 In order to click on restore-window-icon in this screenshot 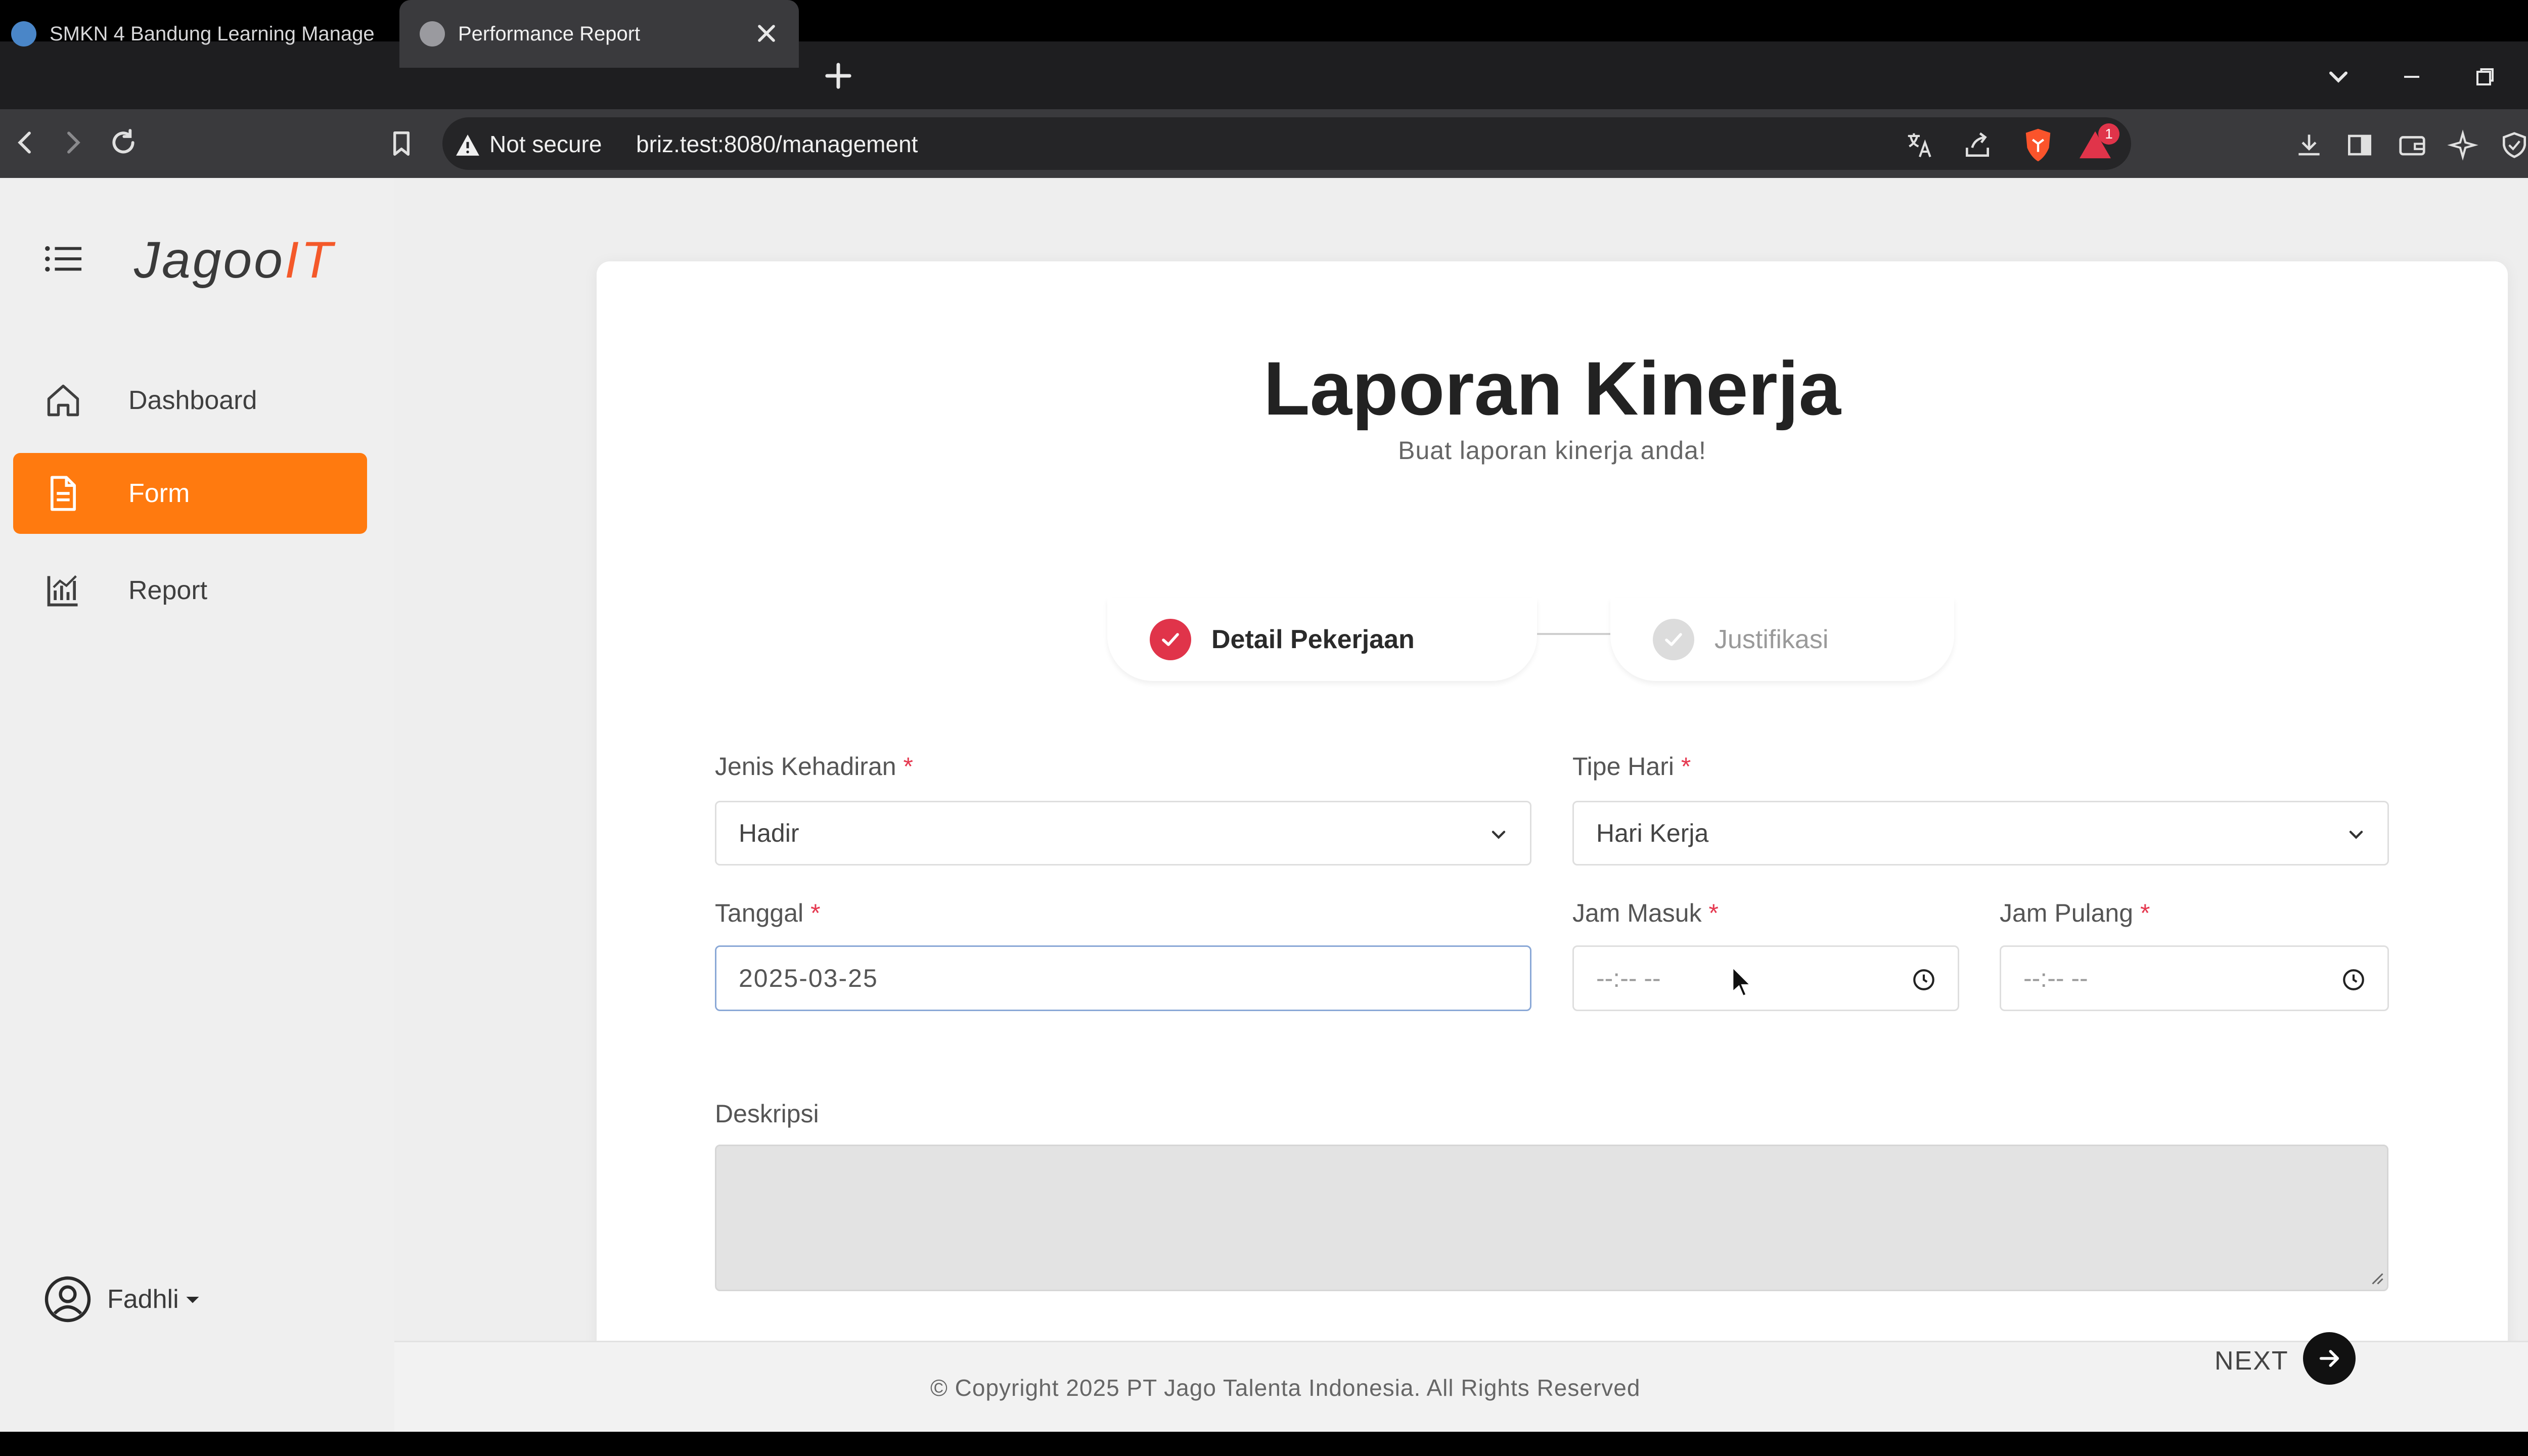, I will do `click(2485, 77)`.